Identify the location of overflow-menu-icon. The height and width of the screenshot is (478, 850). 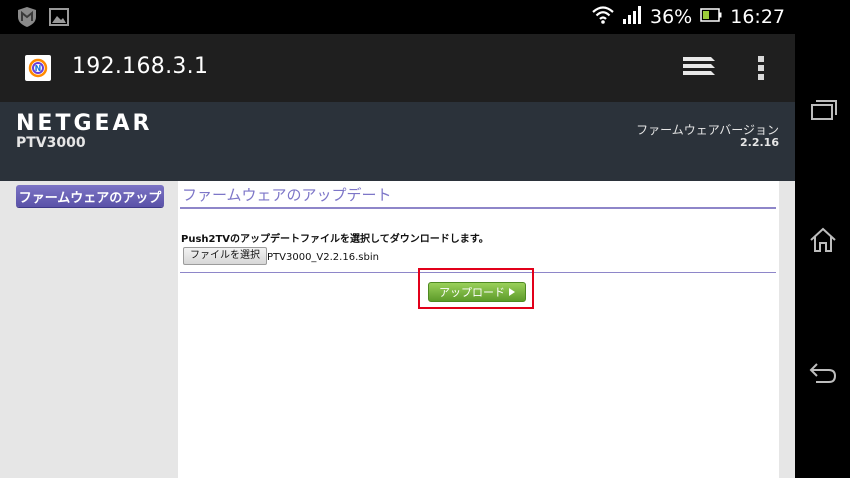
(761, 68).